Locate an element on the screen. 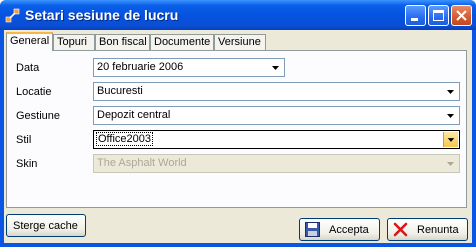  app-icon is located at coordinates (12, 15).